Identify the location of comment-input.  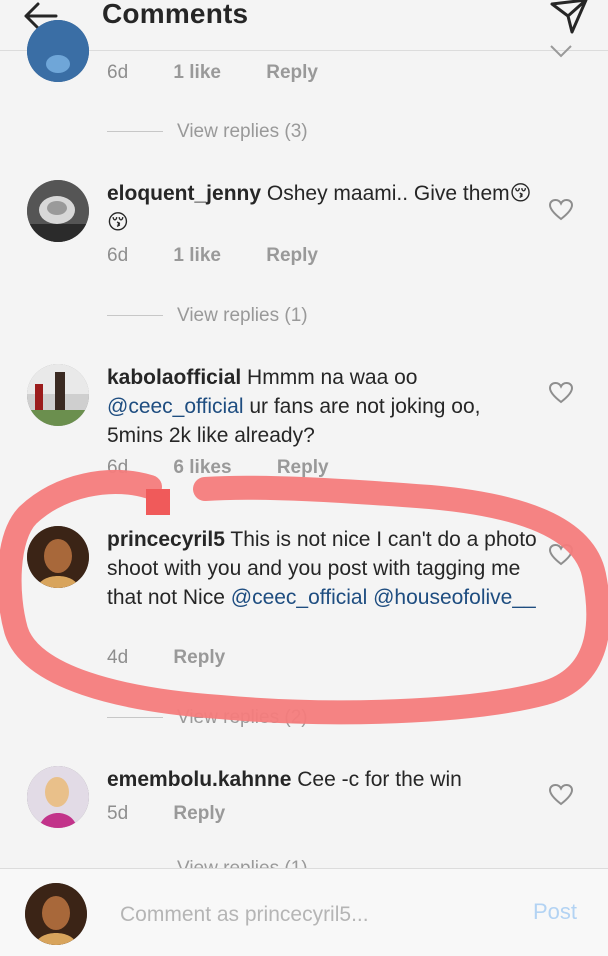
(310, 915).